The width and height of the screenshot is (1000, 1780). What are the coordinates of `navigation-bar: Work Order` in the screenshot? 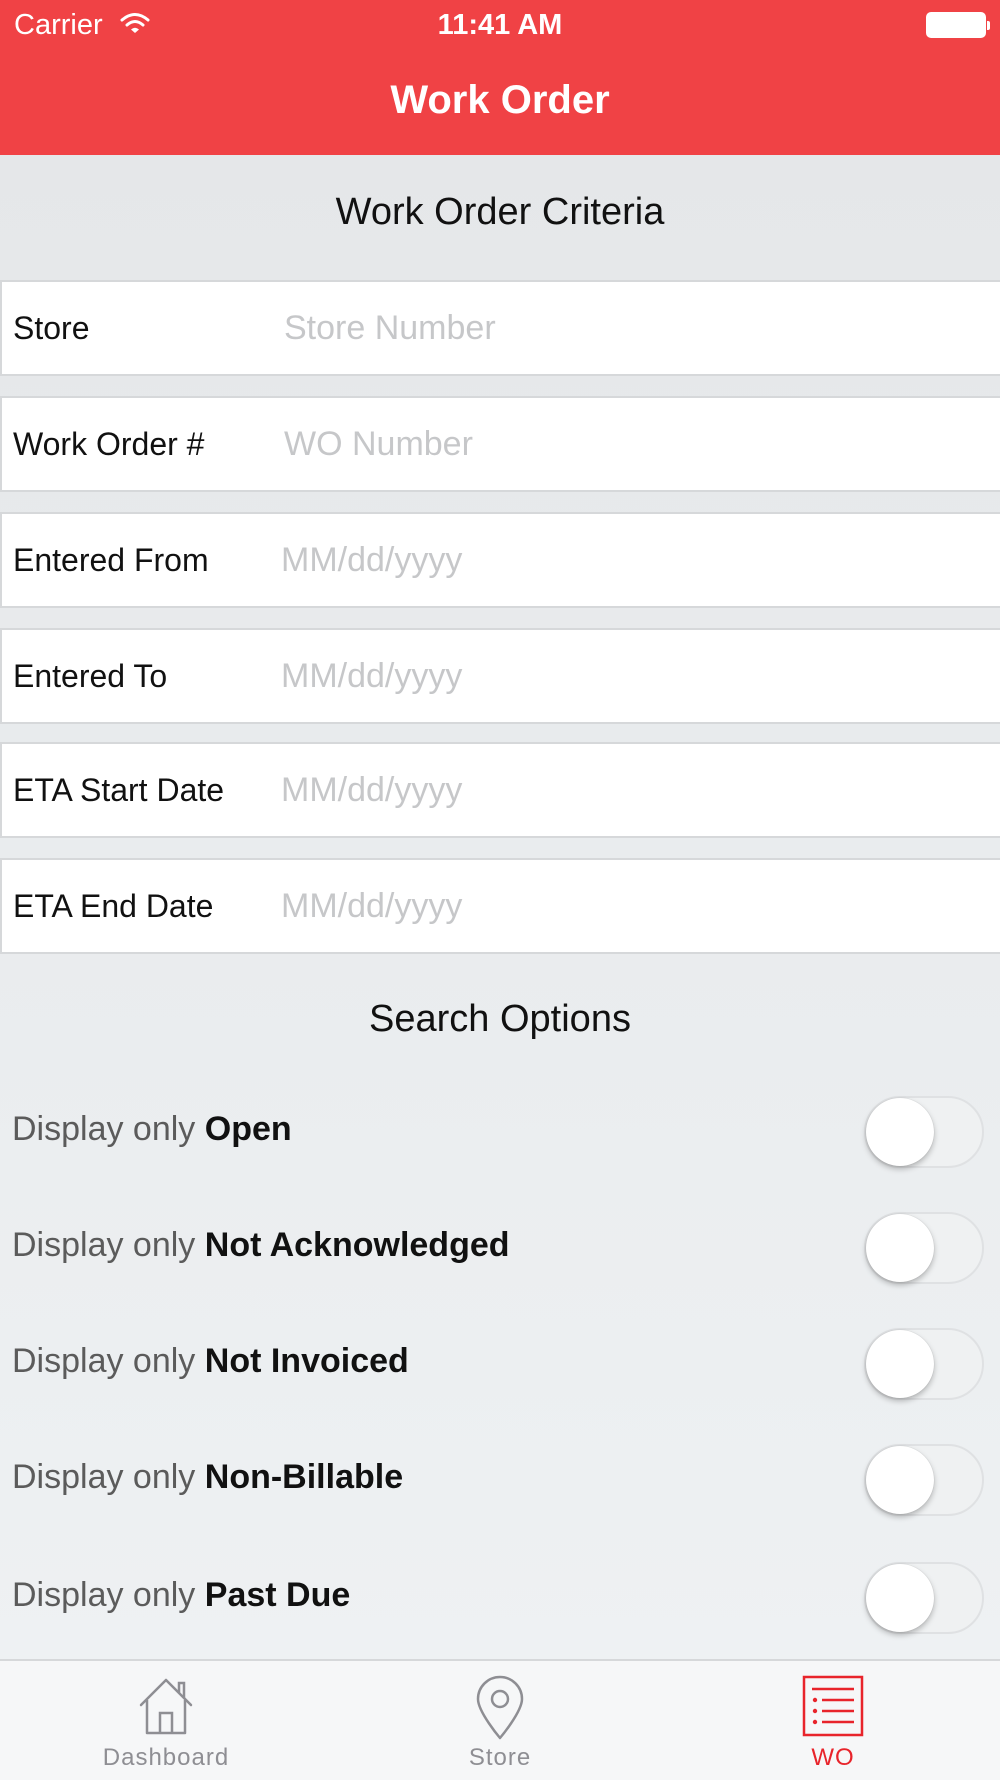 It's located at (500, 102).